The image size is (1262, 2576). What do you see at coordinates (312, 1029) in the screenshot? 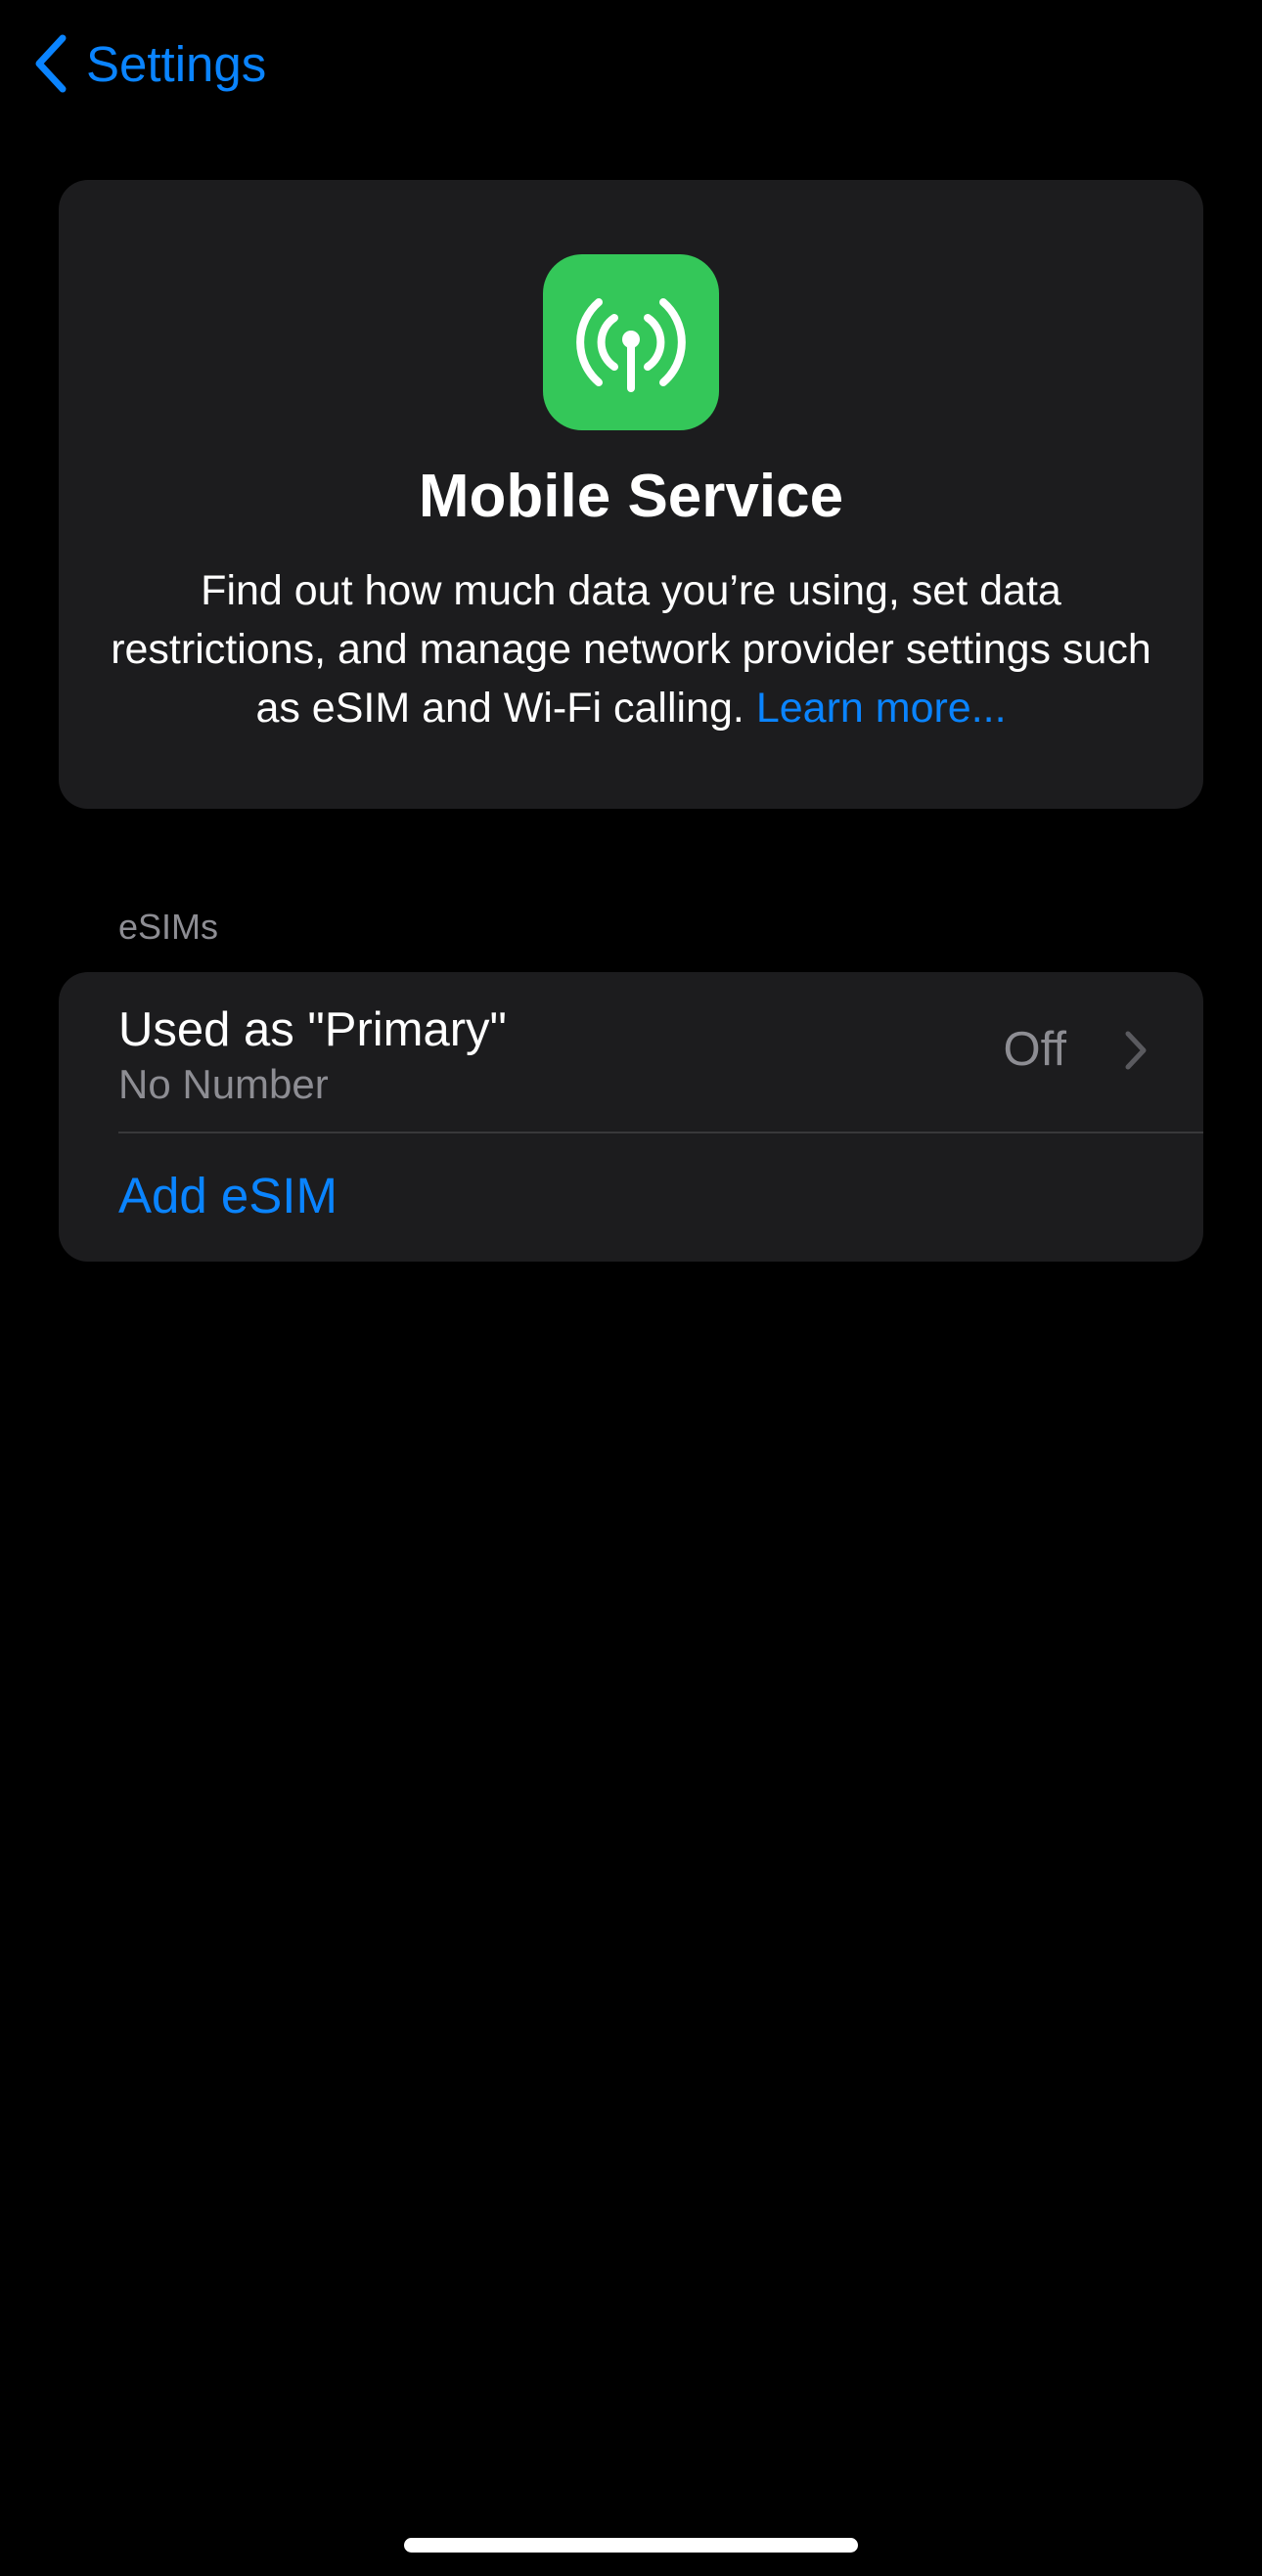
I see `esim-row-title: Used as "Primary"` at bounding box center [312, 1029].